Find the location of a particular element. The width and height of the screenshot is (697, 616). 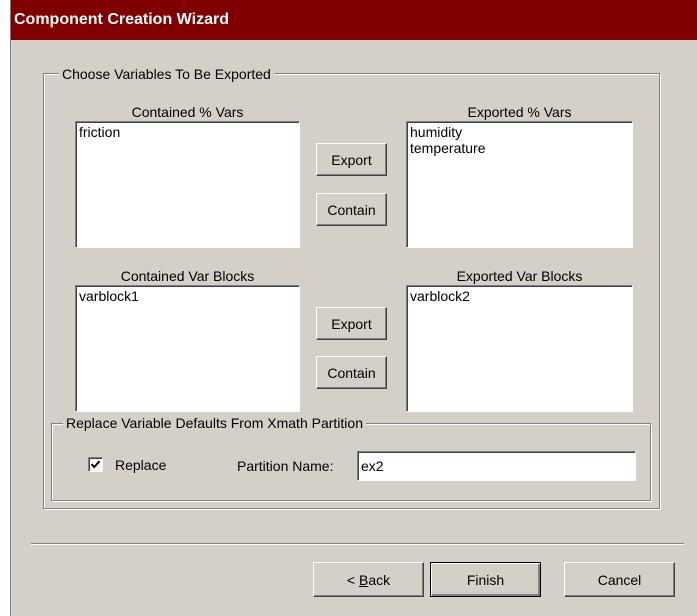

export-blocks-button: Export is located at coordinates (351, 323).